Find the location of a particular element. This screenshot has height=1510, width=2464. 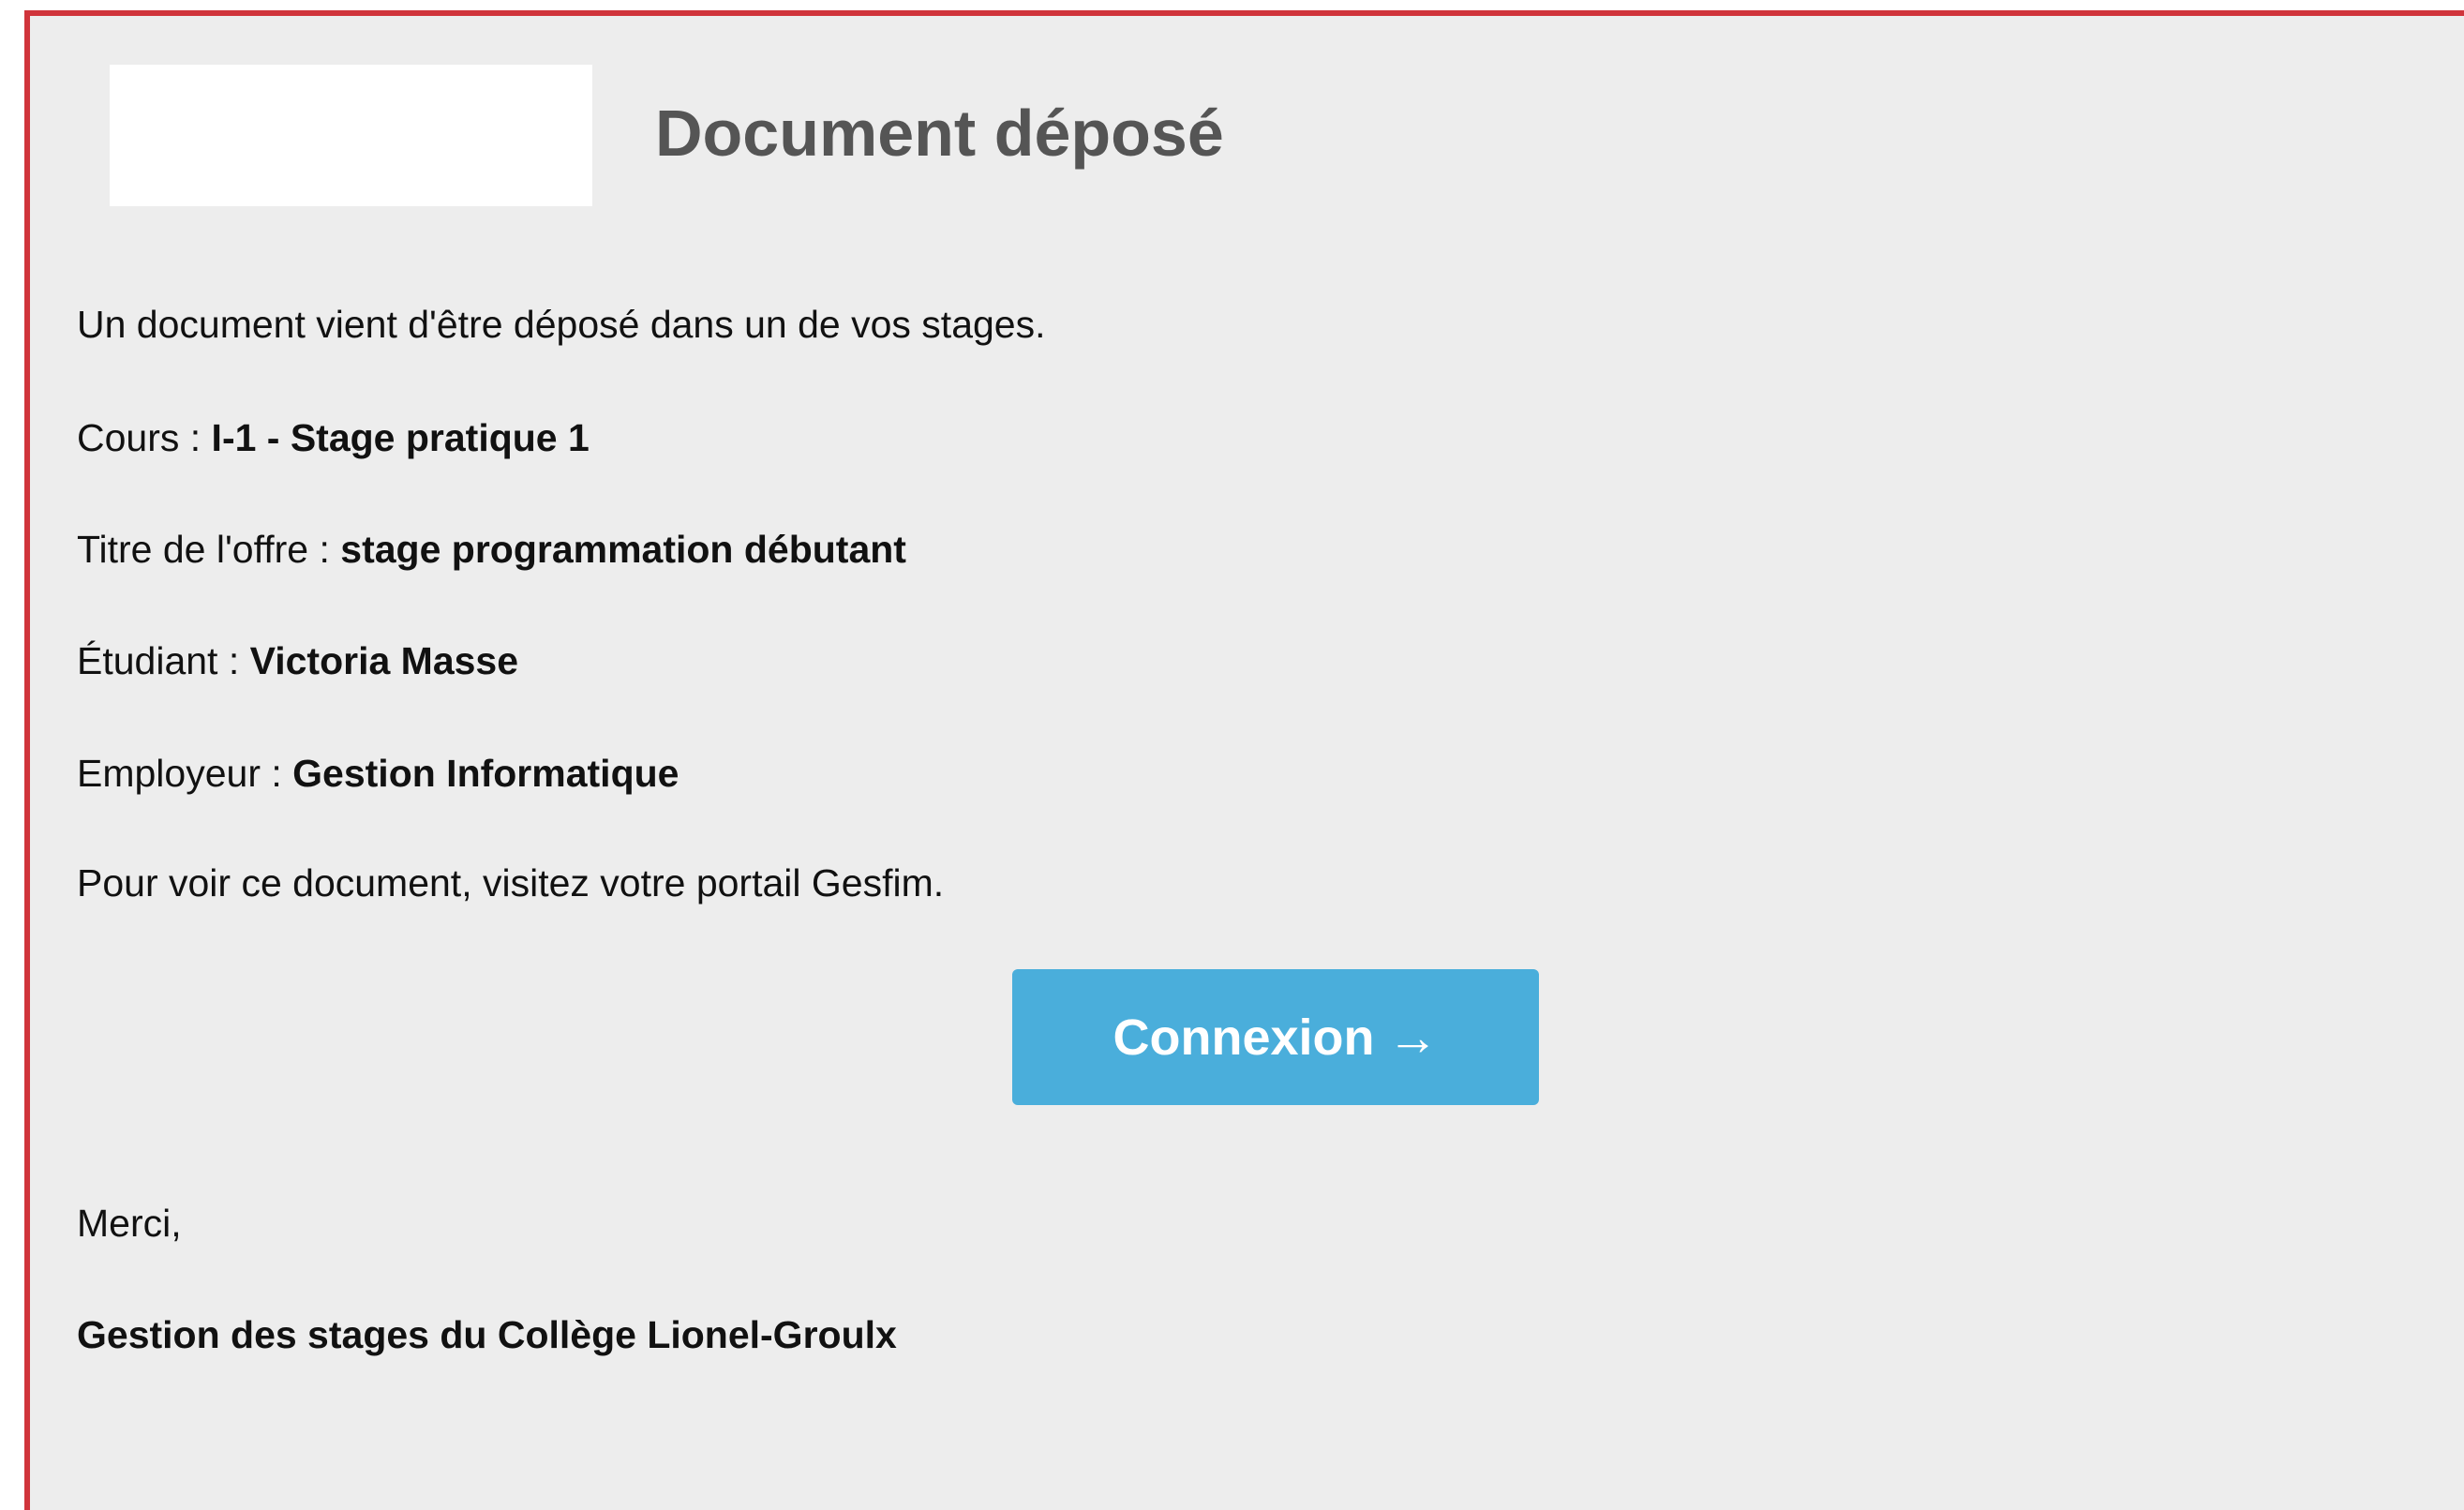

closing-text: Merci, is located at coordinates (129, 1223).